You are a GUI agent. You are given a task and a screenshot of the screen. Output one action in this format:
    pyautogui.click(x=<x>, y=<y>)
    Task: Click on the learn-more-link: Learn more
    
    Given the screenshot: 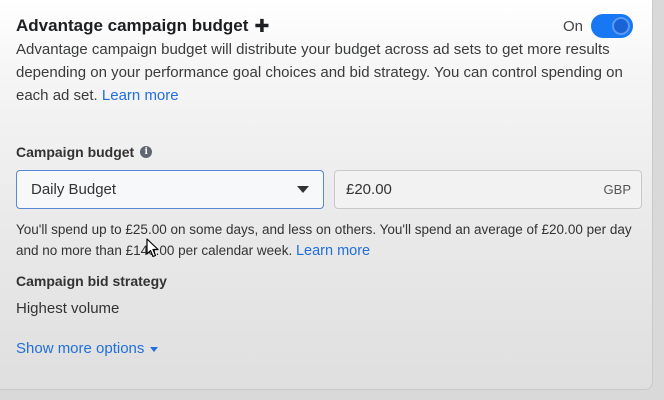 What is the action you would take?
    pyautogui.click(x=140, y=95)
    